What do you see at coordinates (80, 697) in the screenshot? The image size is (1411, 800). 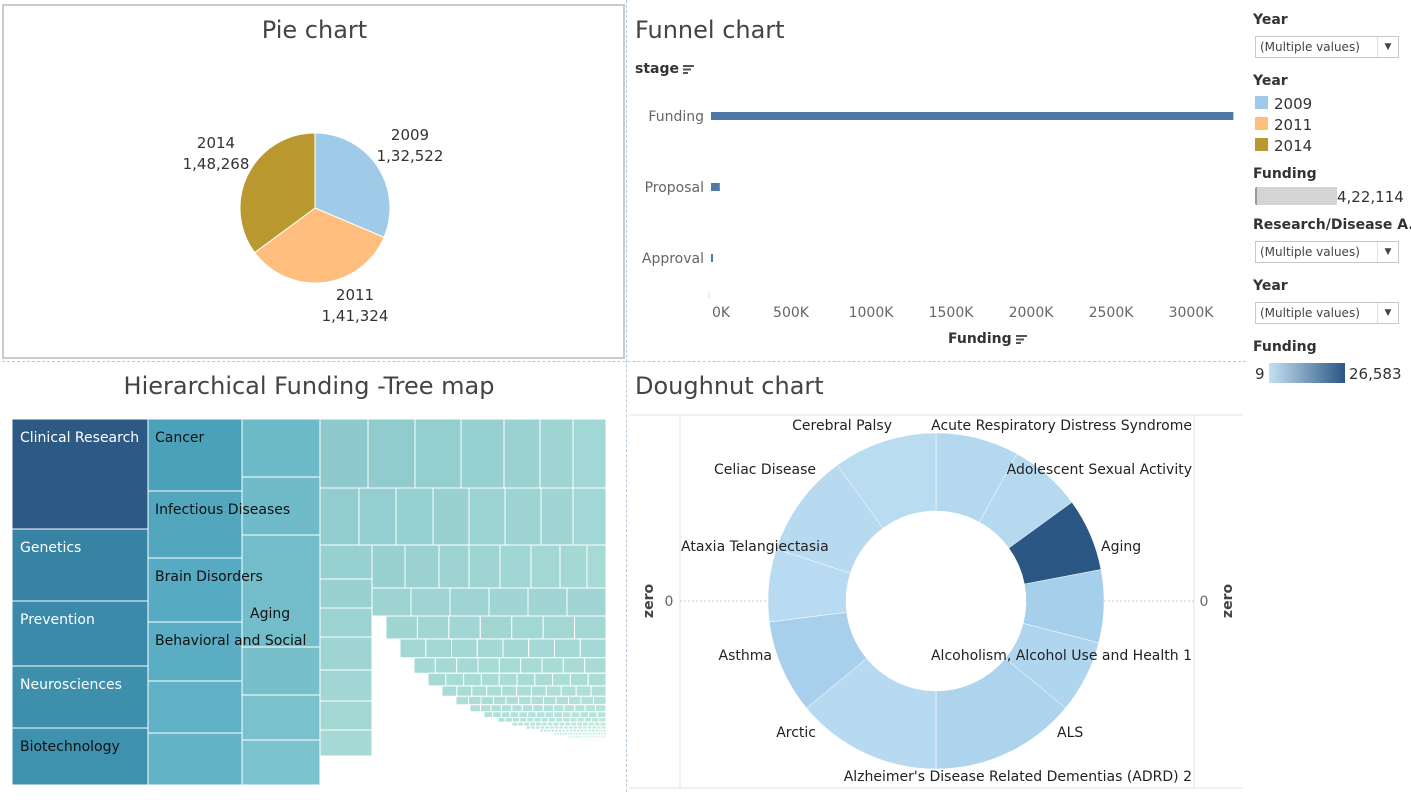 I see `treemap-cell-neurosciences` at bounding box center [80, 697].